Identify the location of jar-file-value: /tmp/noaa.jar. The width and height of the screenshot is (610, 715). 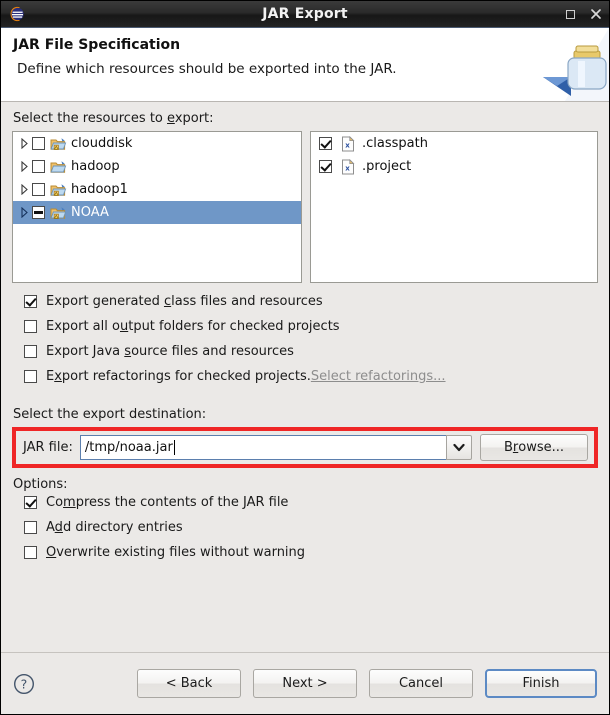
(128, 447).